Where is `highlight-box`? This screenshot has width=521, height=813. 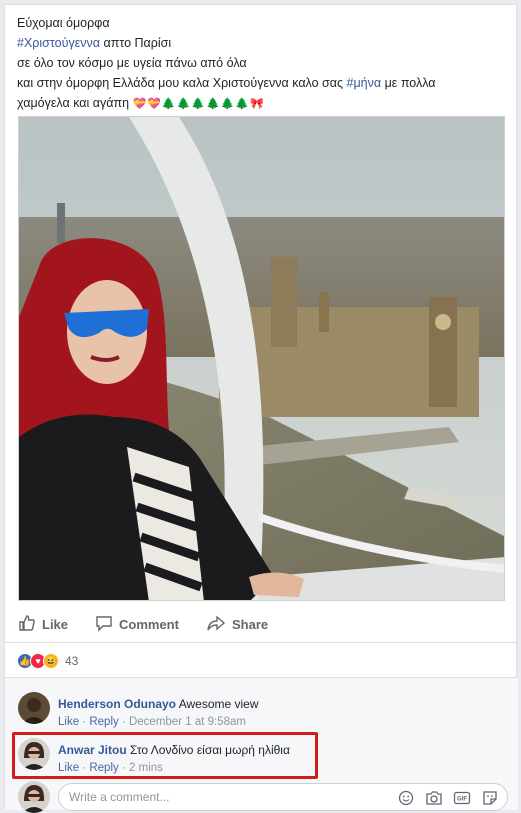
highlight-box is located at coordinates (165, 755).